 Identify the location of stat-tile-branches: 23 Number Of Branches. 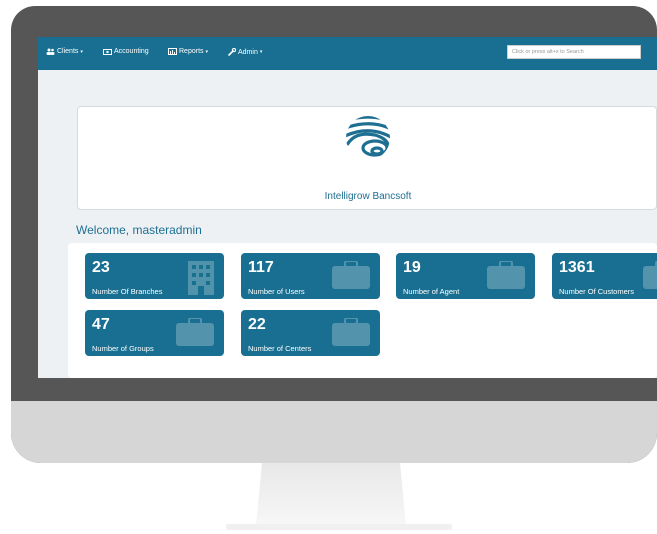
(154, 276).